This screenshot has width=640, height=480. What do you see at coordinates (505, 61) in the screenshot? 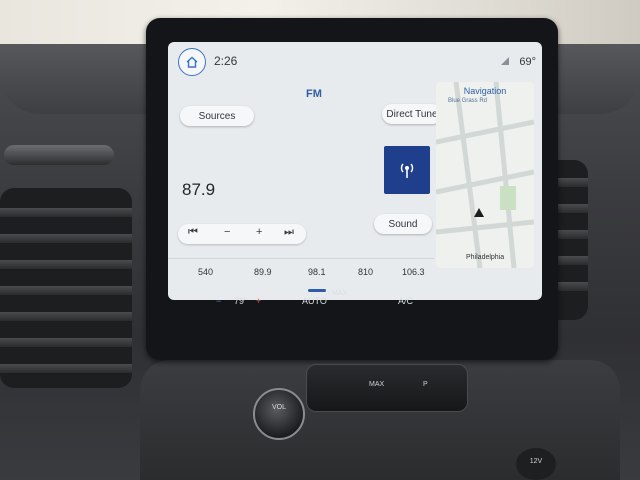
I see `signal-icon` at bounding box center [505, 61].